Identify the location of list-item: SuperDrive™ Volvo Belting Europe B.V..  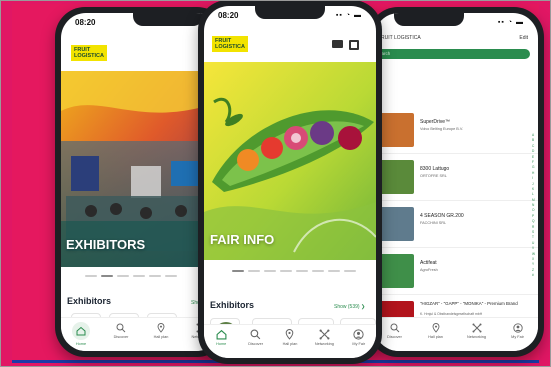
(456, 130).